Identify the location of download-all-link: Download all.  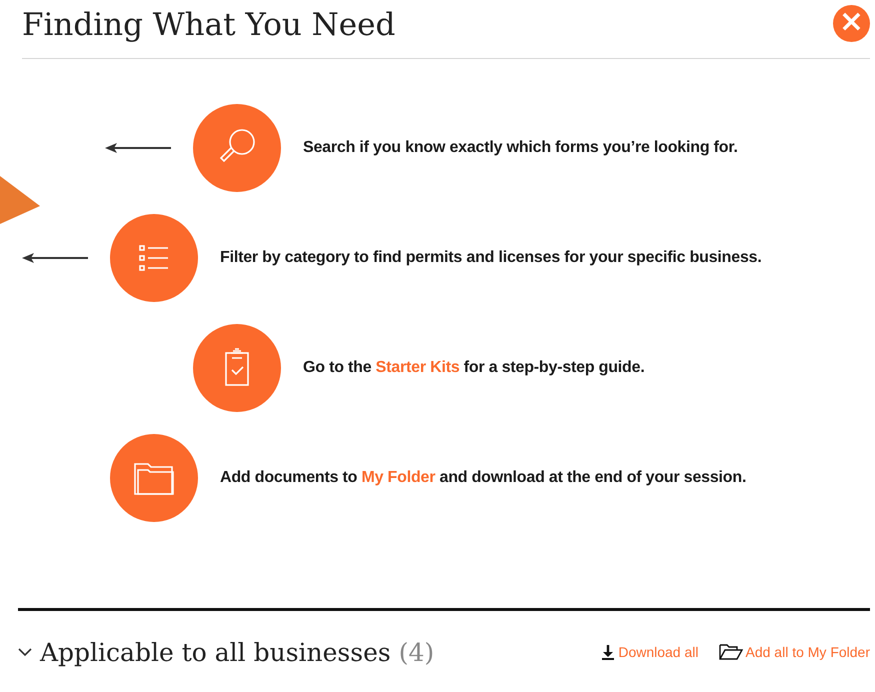
(649, 652).